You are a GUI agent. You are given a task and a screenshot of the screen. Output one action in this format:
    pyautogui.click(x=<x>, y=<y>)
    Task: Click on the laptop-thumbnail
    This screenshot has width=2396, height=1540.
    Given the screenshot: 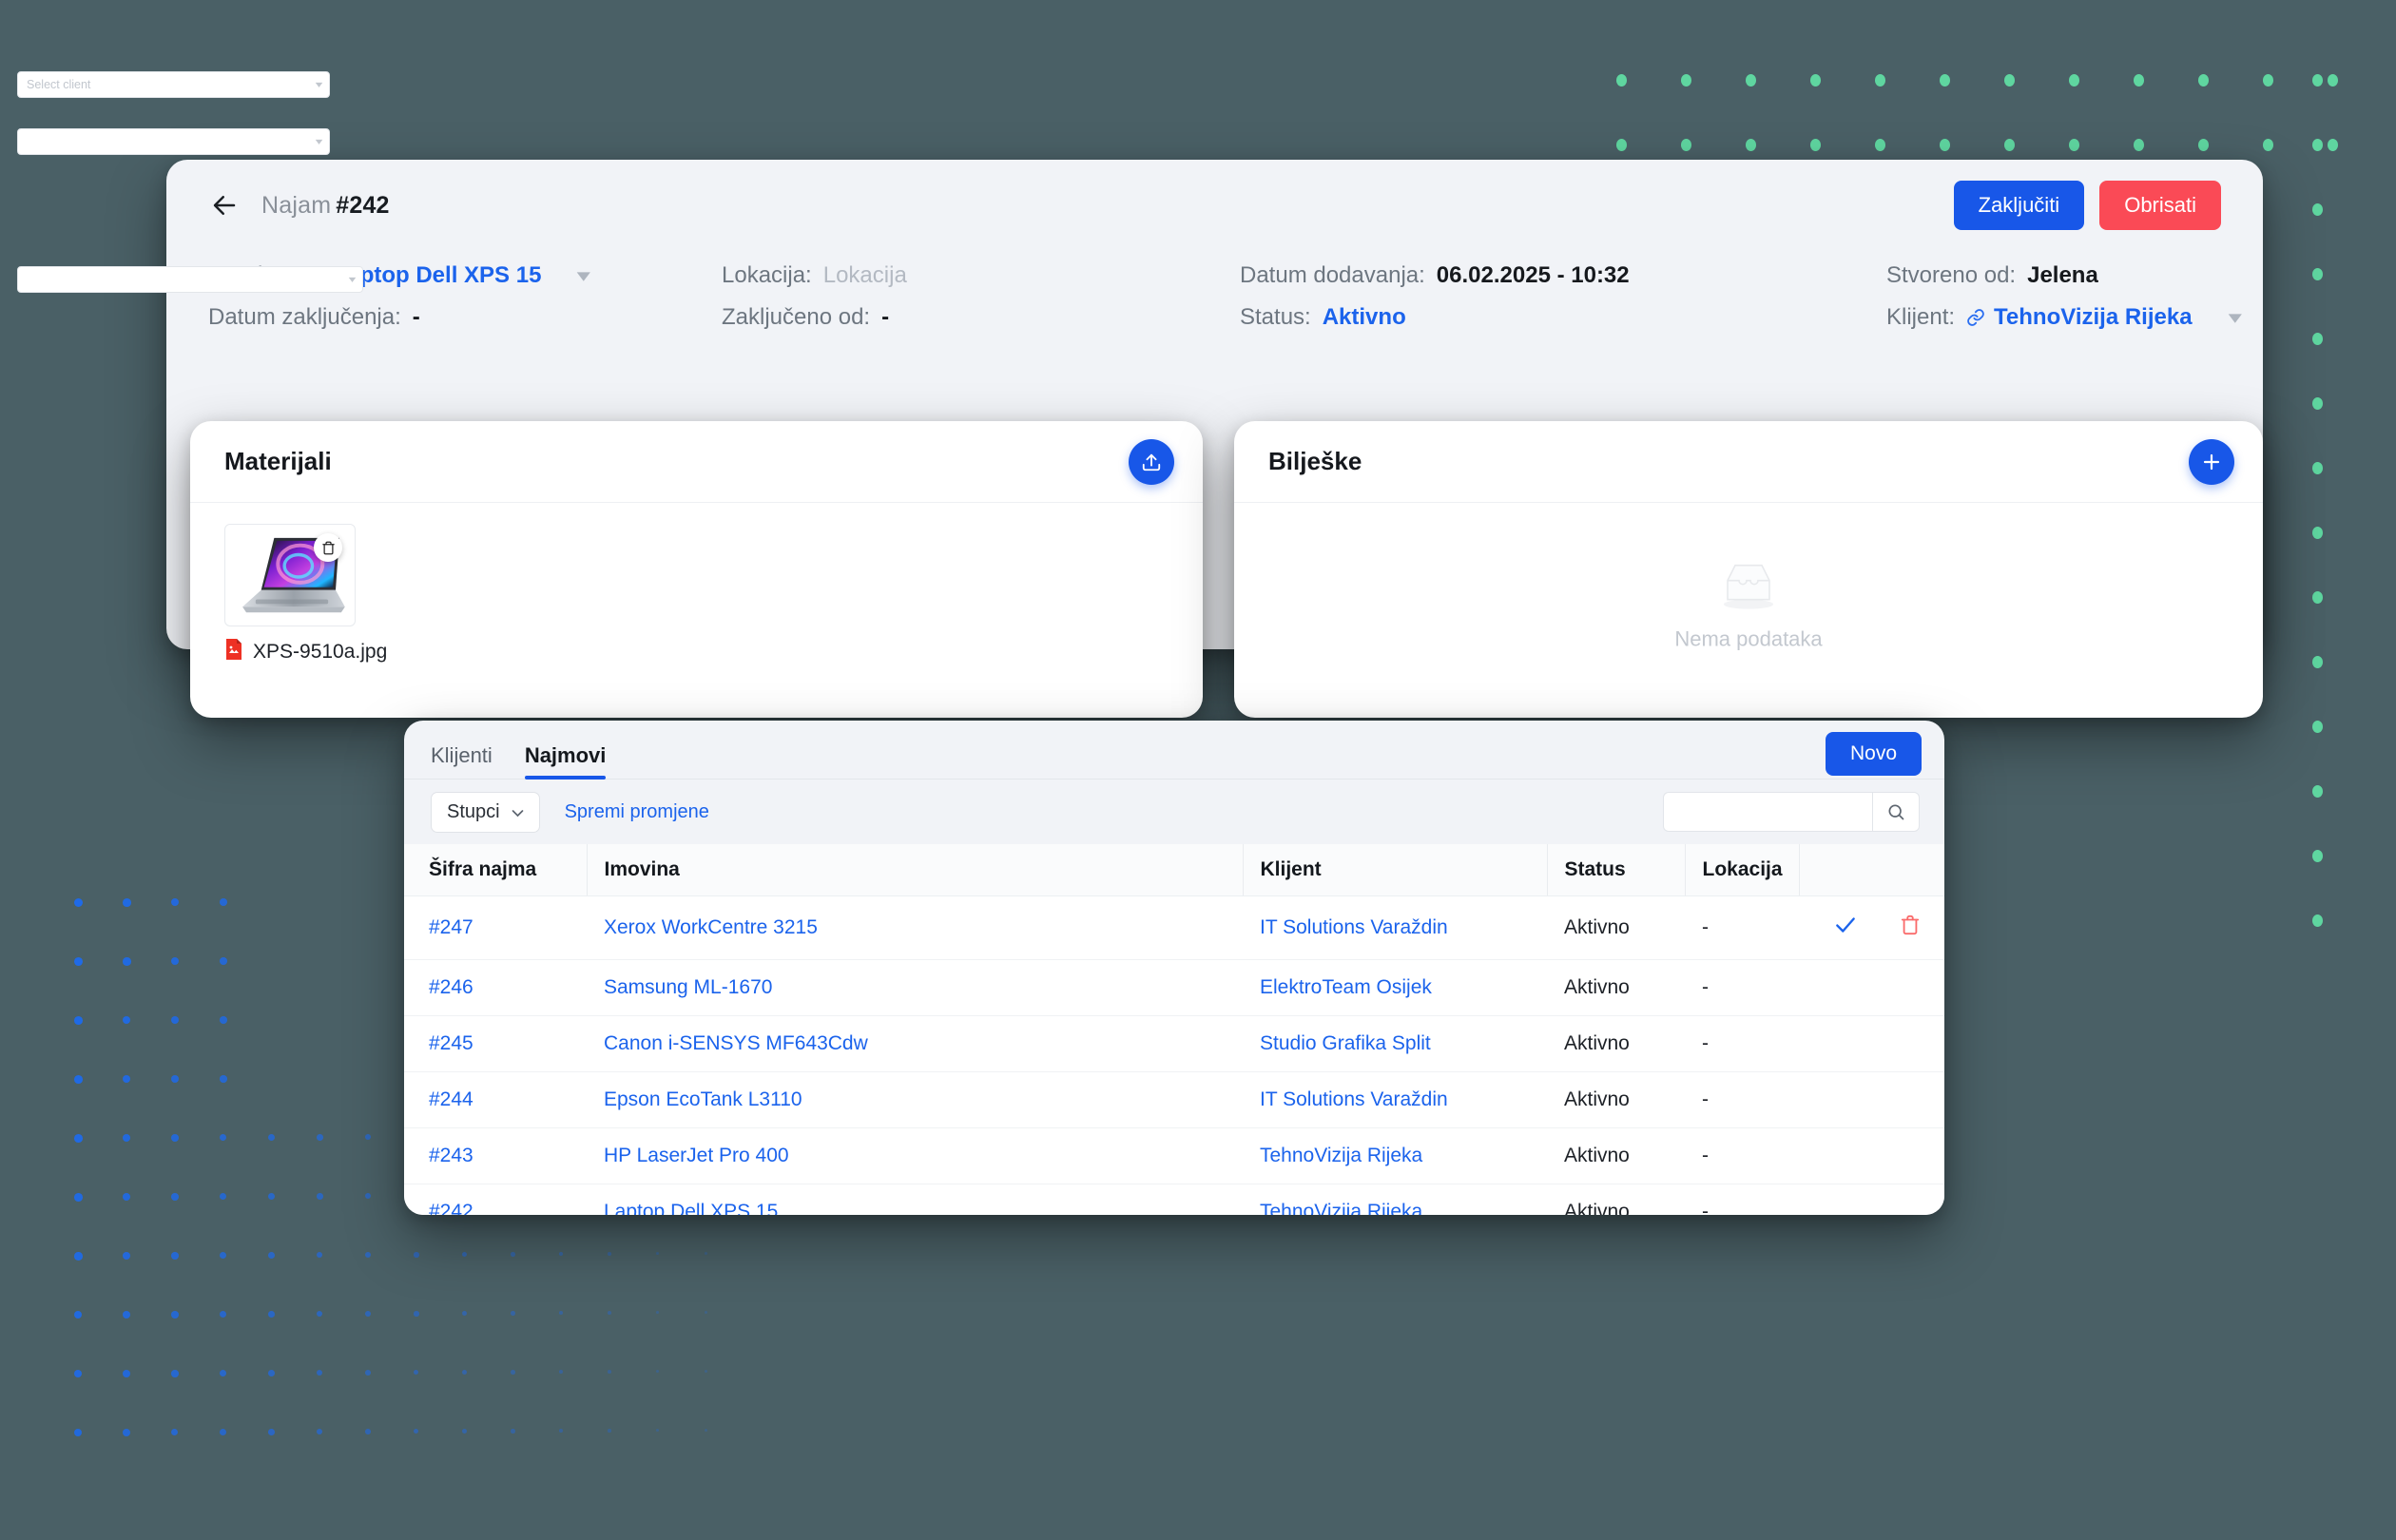 What is the action you would take?
    pyautogui.click(x=290, y=575)
    